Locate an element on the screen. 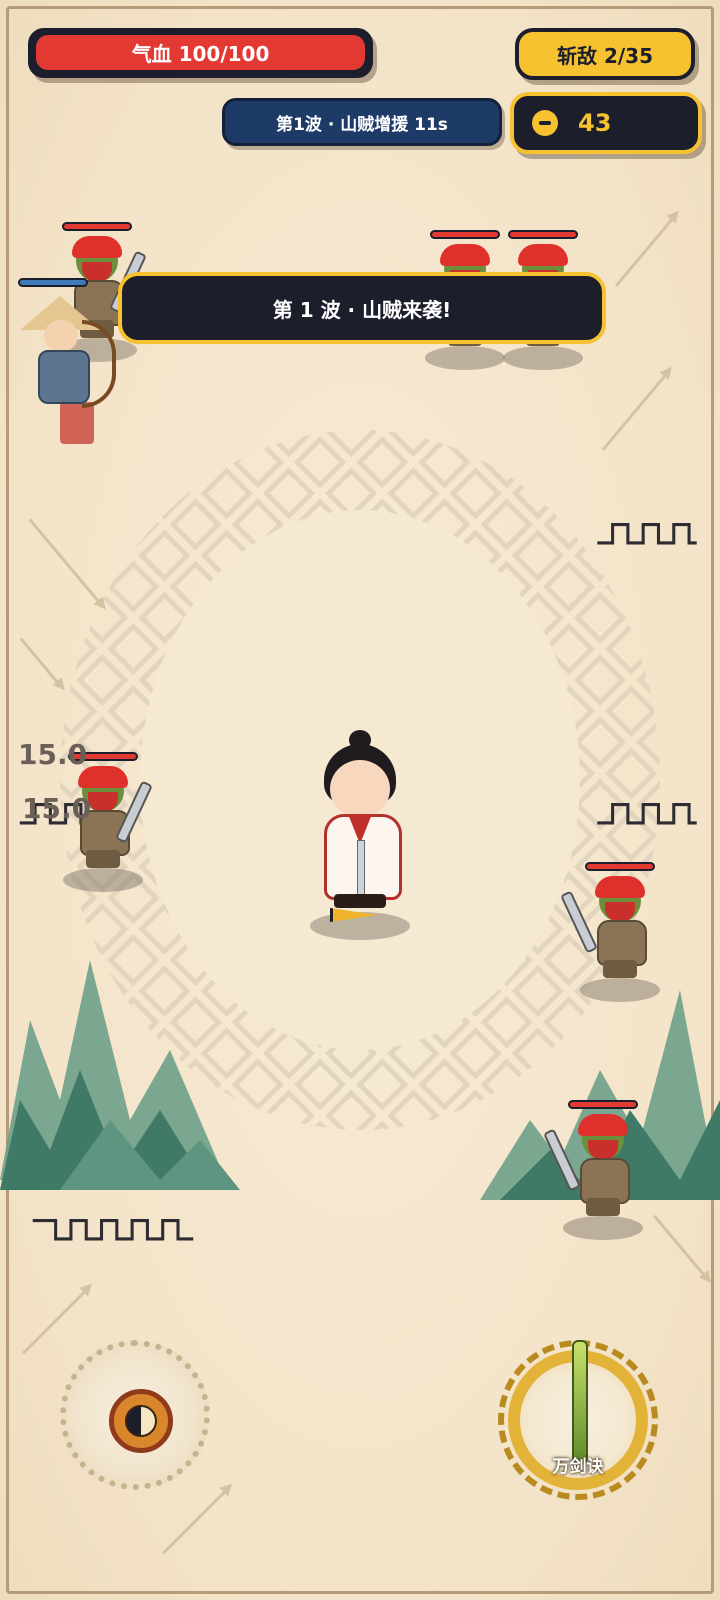  skill-label: 万剑诀 is located at coordinates (578, 1467).